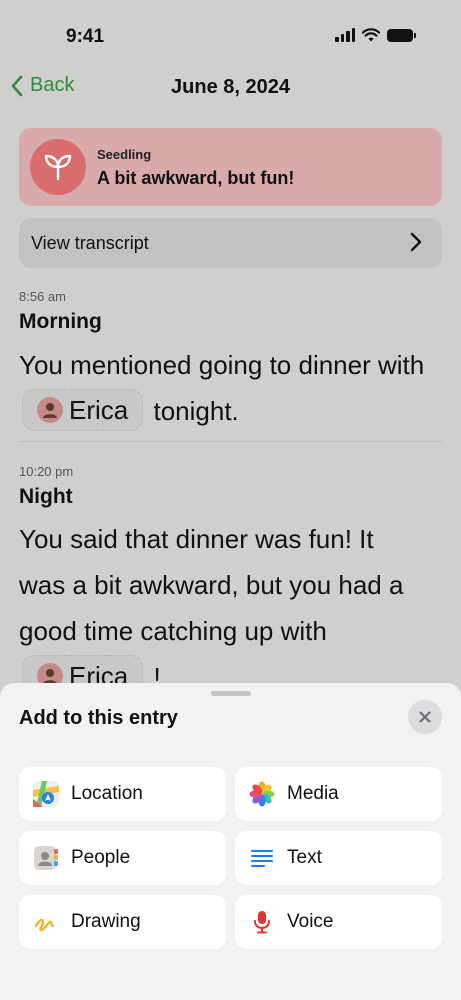 Image resolution: width=461 pixels, height=1000 pixels. I want to click on divider, so click(230, 441).